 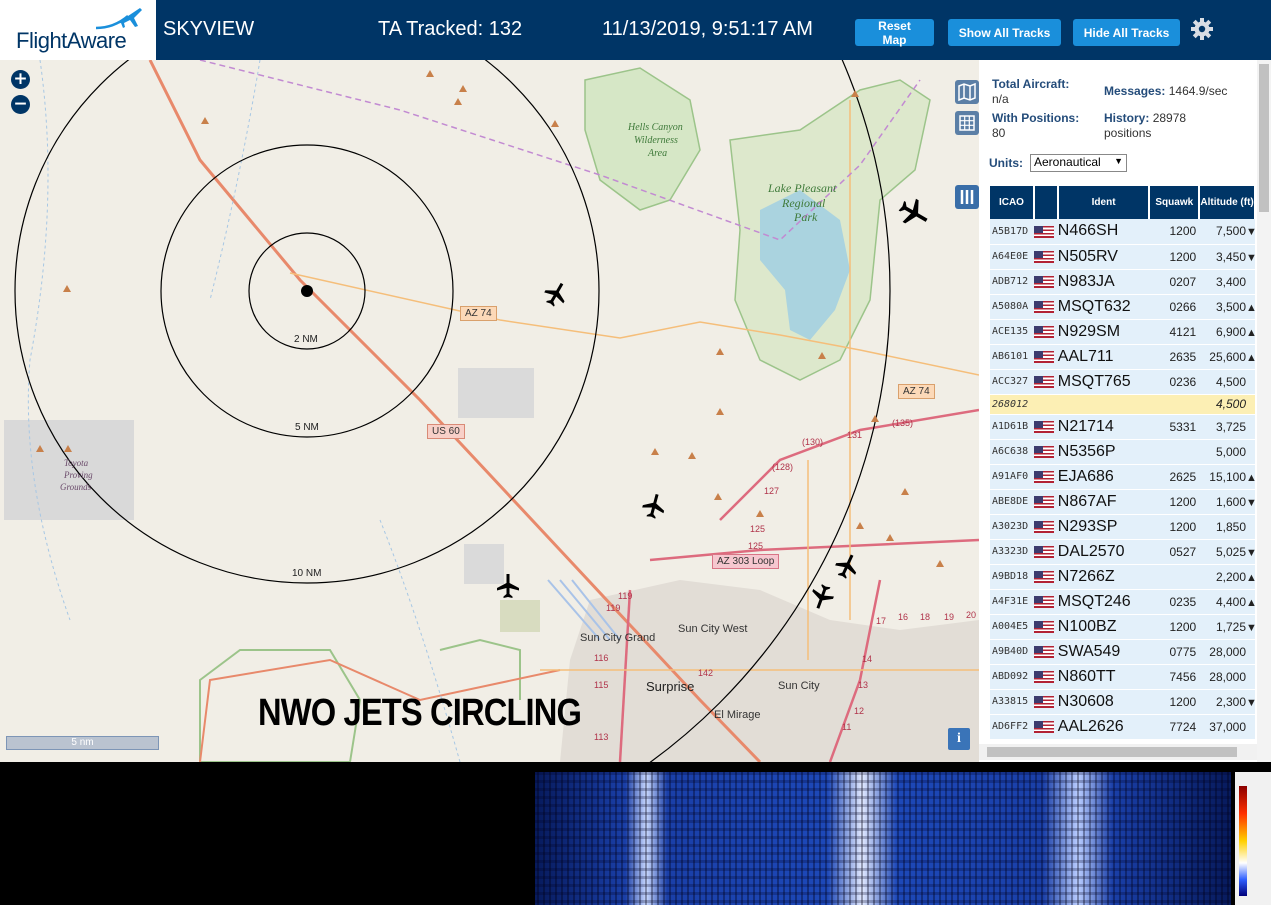 I want to click on table-row: A91AF0 EJA686 2625 15,100▲, so click(x=1123, y=477).